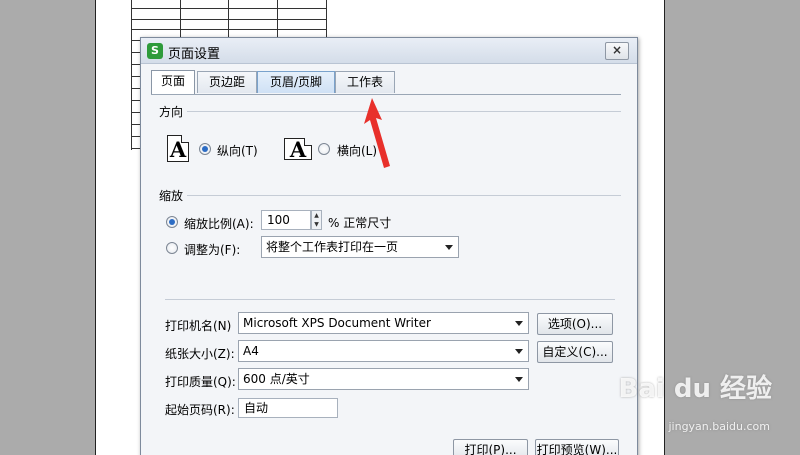 This screenshot has width=800, height=455. What do you see at coordinates (365, 82) in the screenshot?
I see `tab-worksheet: 工作表` at bounding box center [365, 82].